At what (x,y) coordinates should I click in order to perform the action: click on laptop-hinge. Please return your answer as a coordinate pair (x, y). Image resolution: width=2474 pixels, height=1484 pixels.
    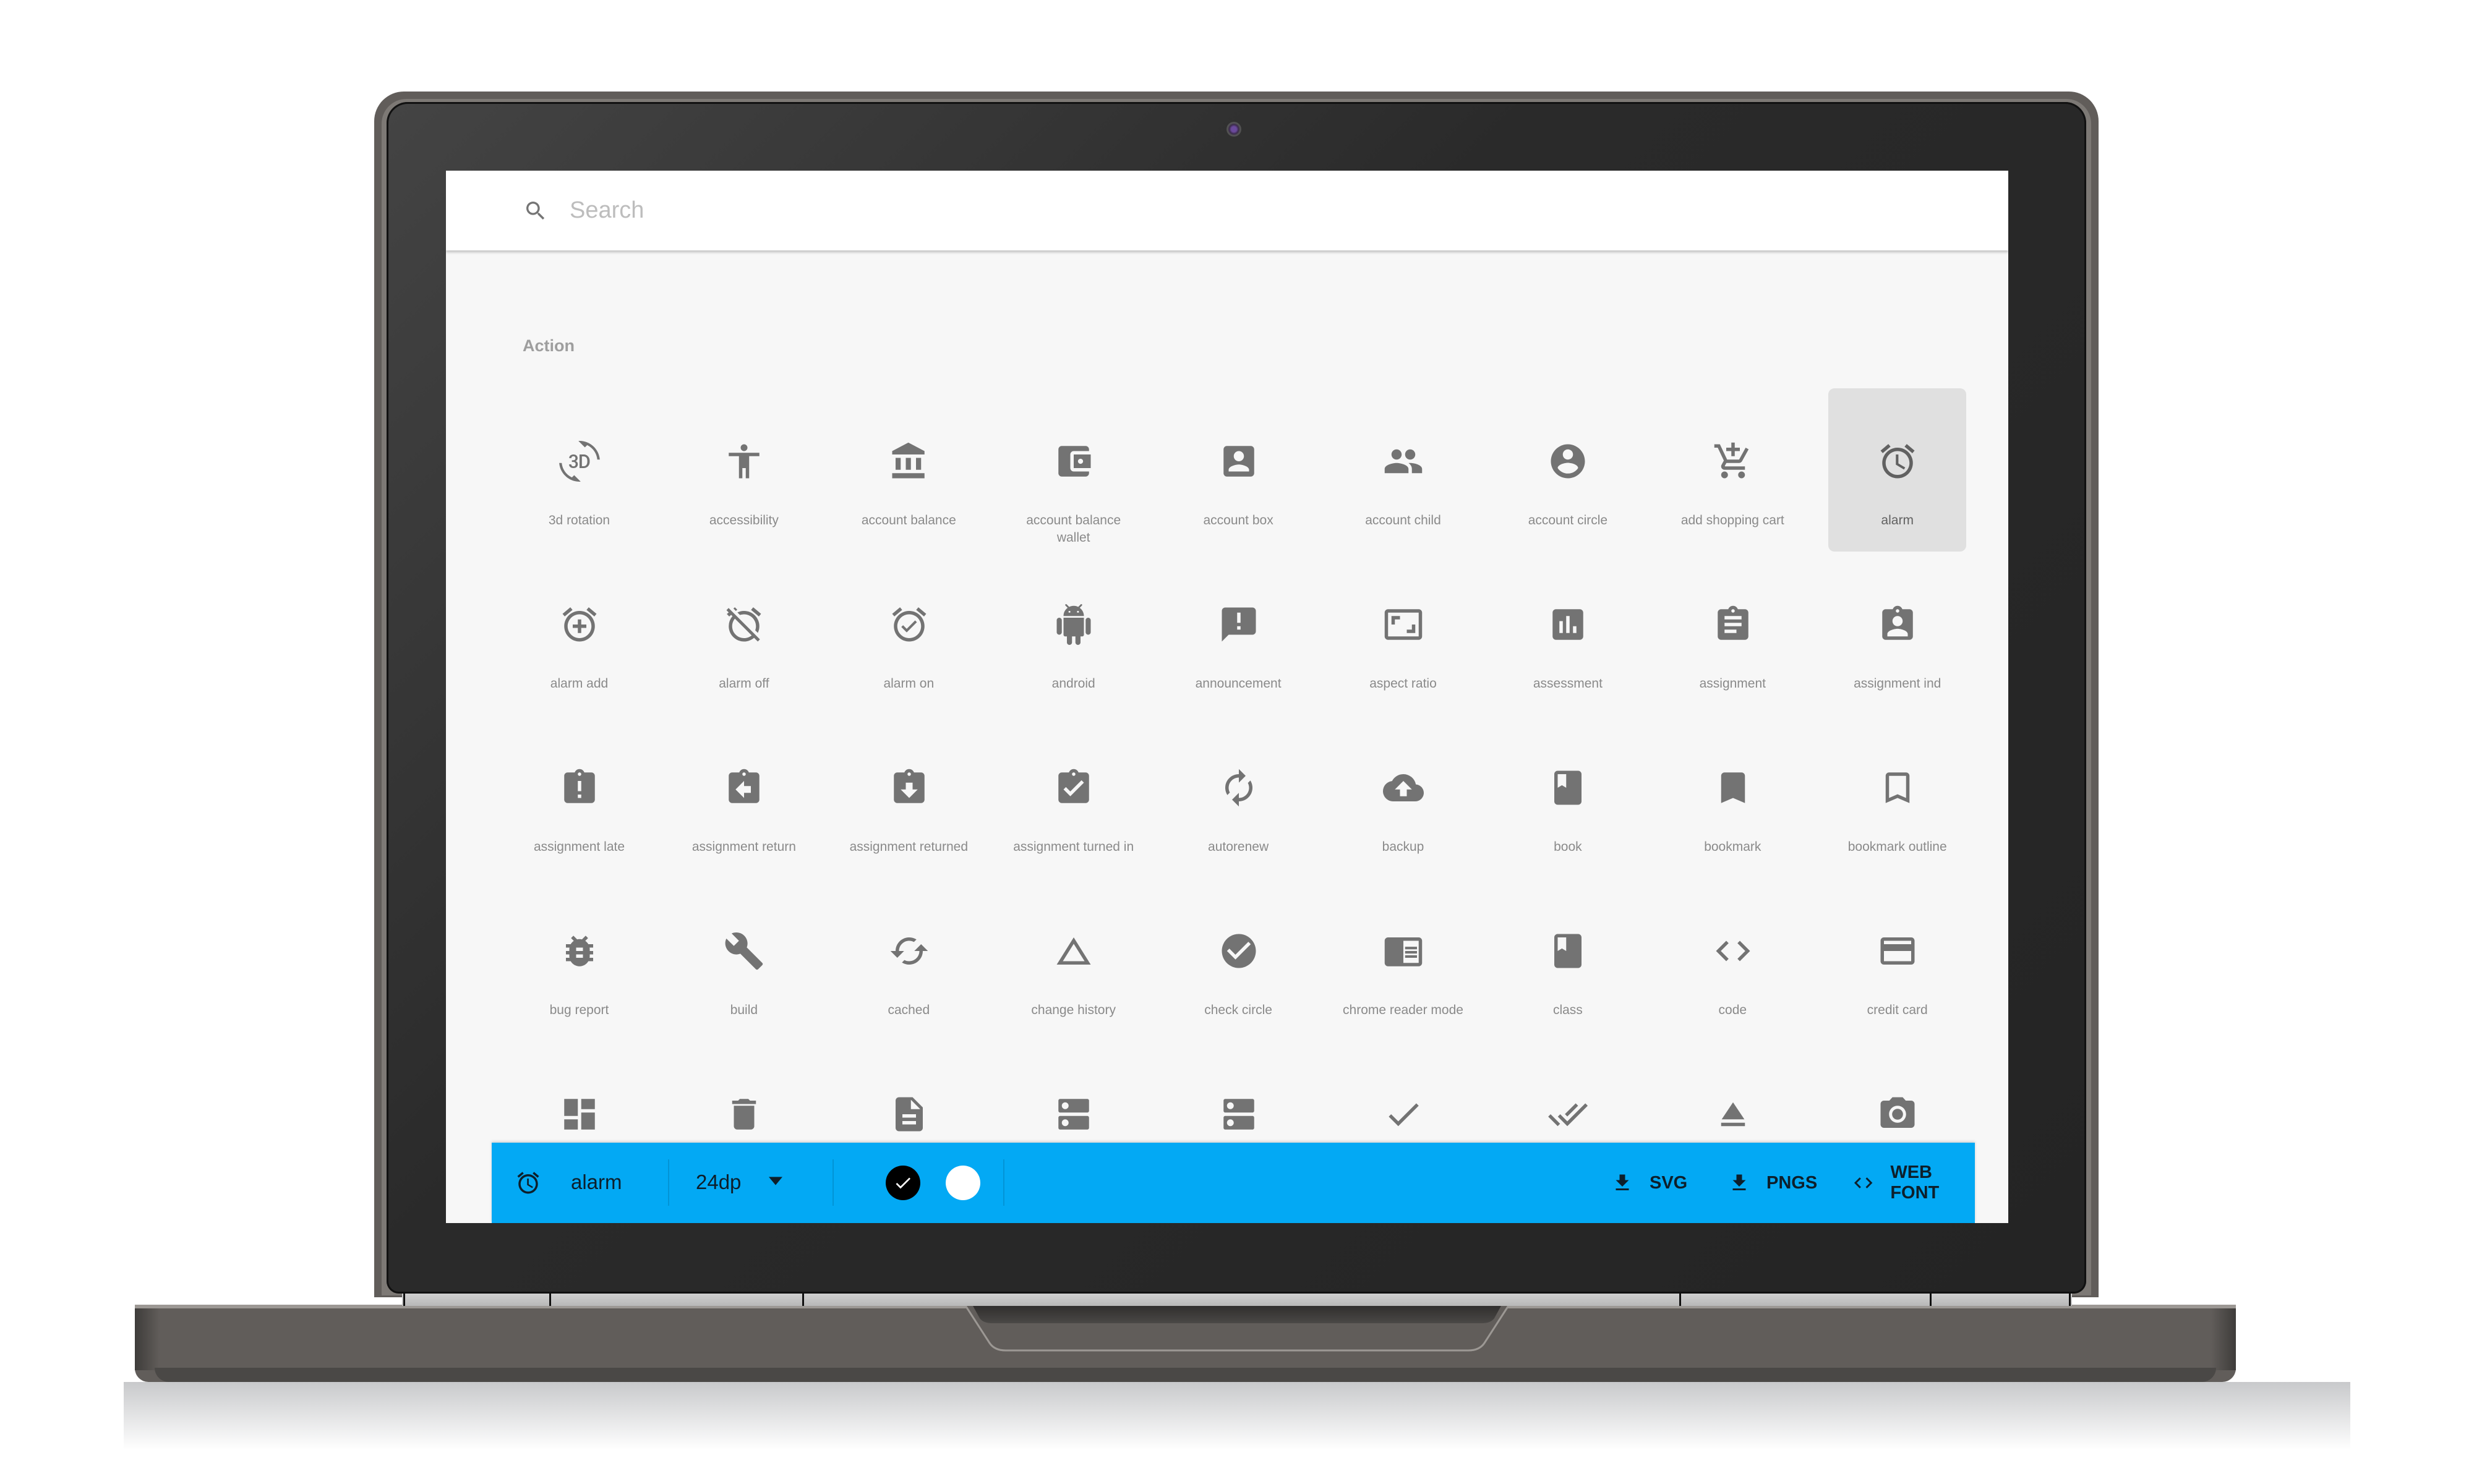
    Looking at the image, I should click on (1237, 1300).